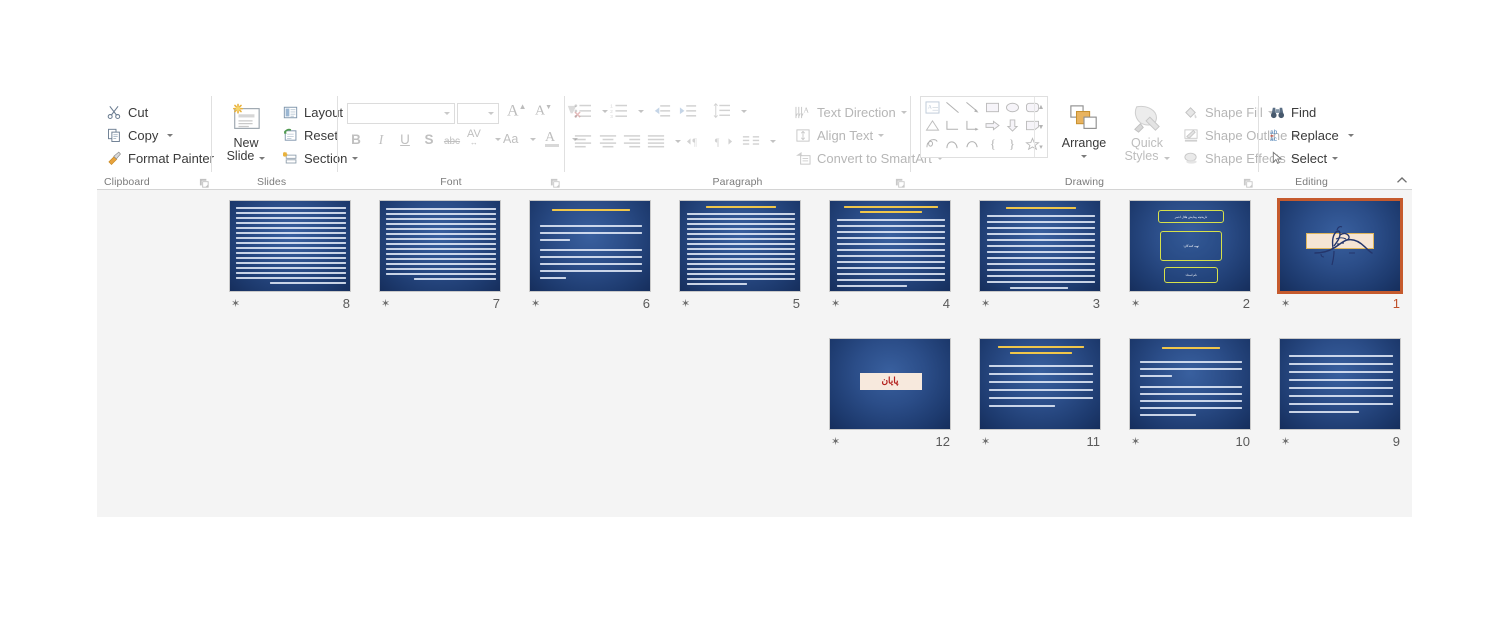 The image size is (1511, 617). Describe the element at coordinates (516, 111) in the screenshot. I see `grow-font-button: A▲` at that location.